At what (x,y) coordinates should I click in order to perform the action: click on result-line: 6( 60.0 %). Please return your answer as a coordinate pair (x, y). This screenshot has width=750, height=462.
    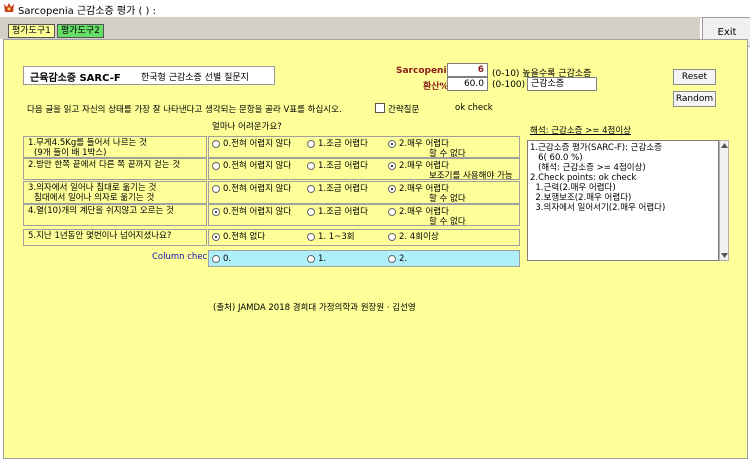
    Looking at the image, I should click on (556, 158).